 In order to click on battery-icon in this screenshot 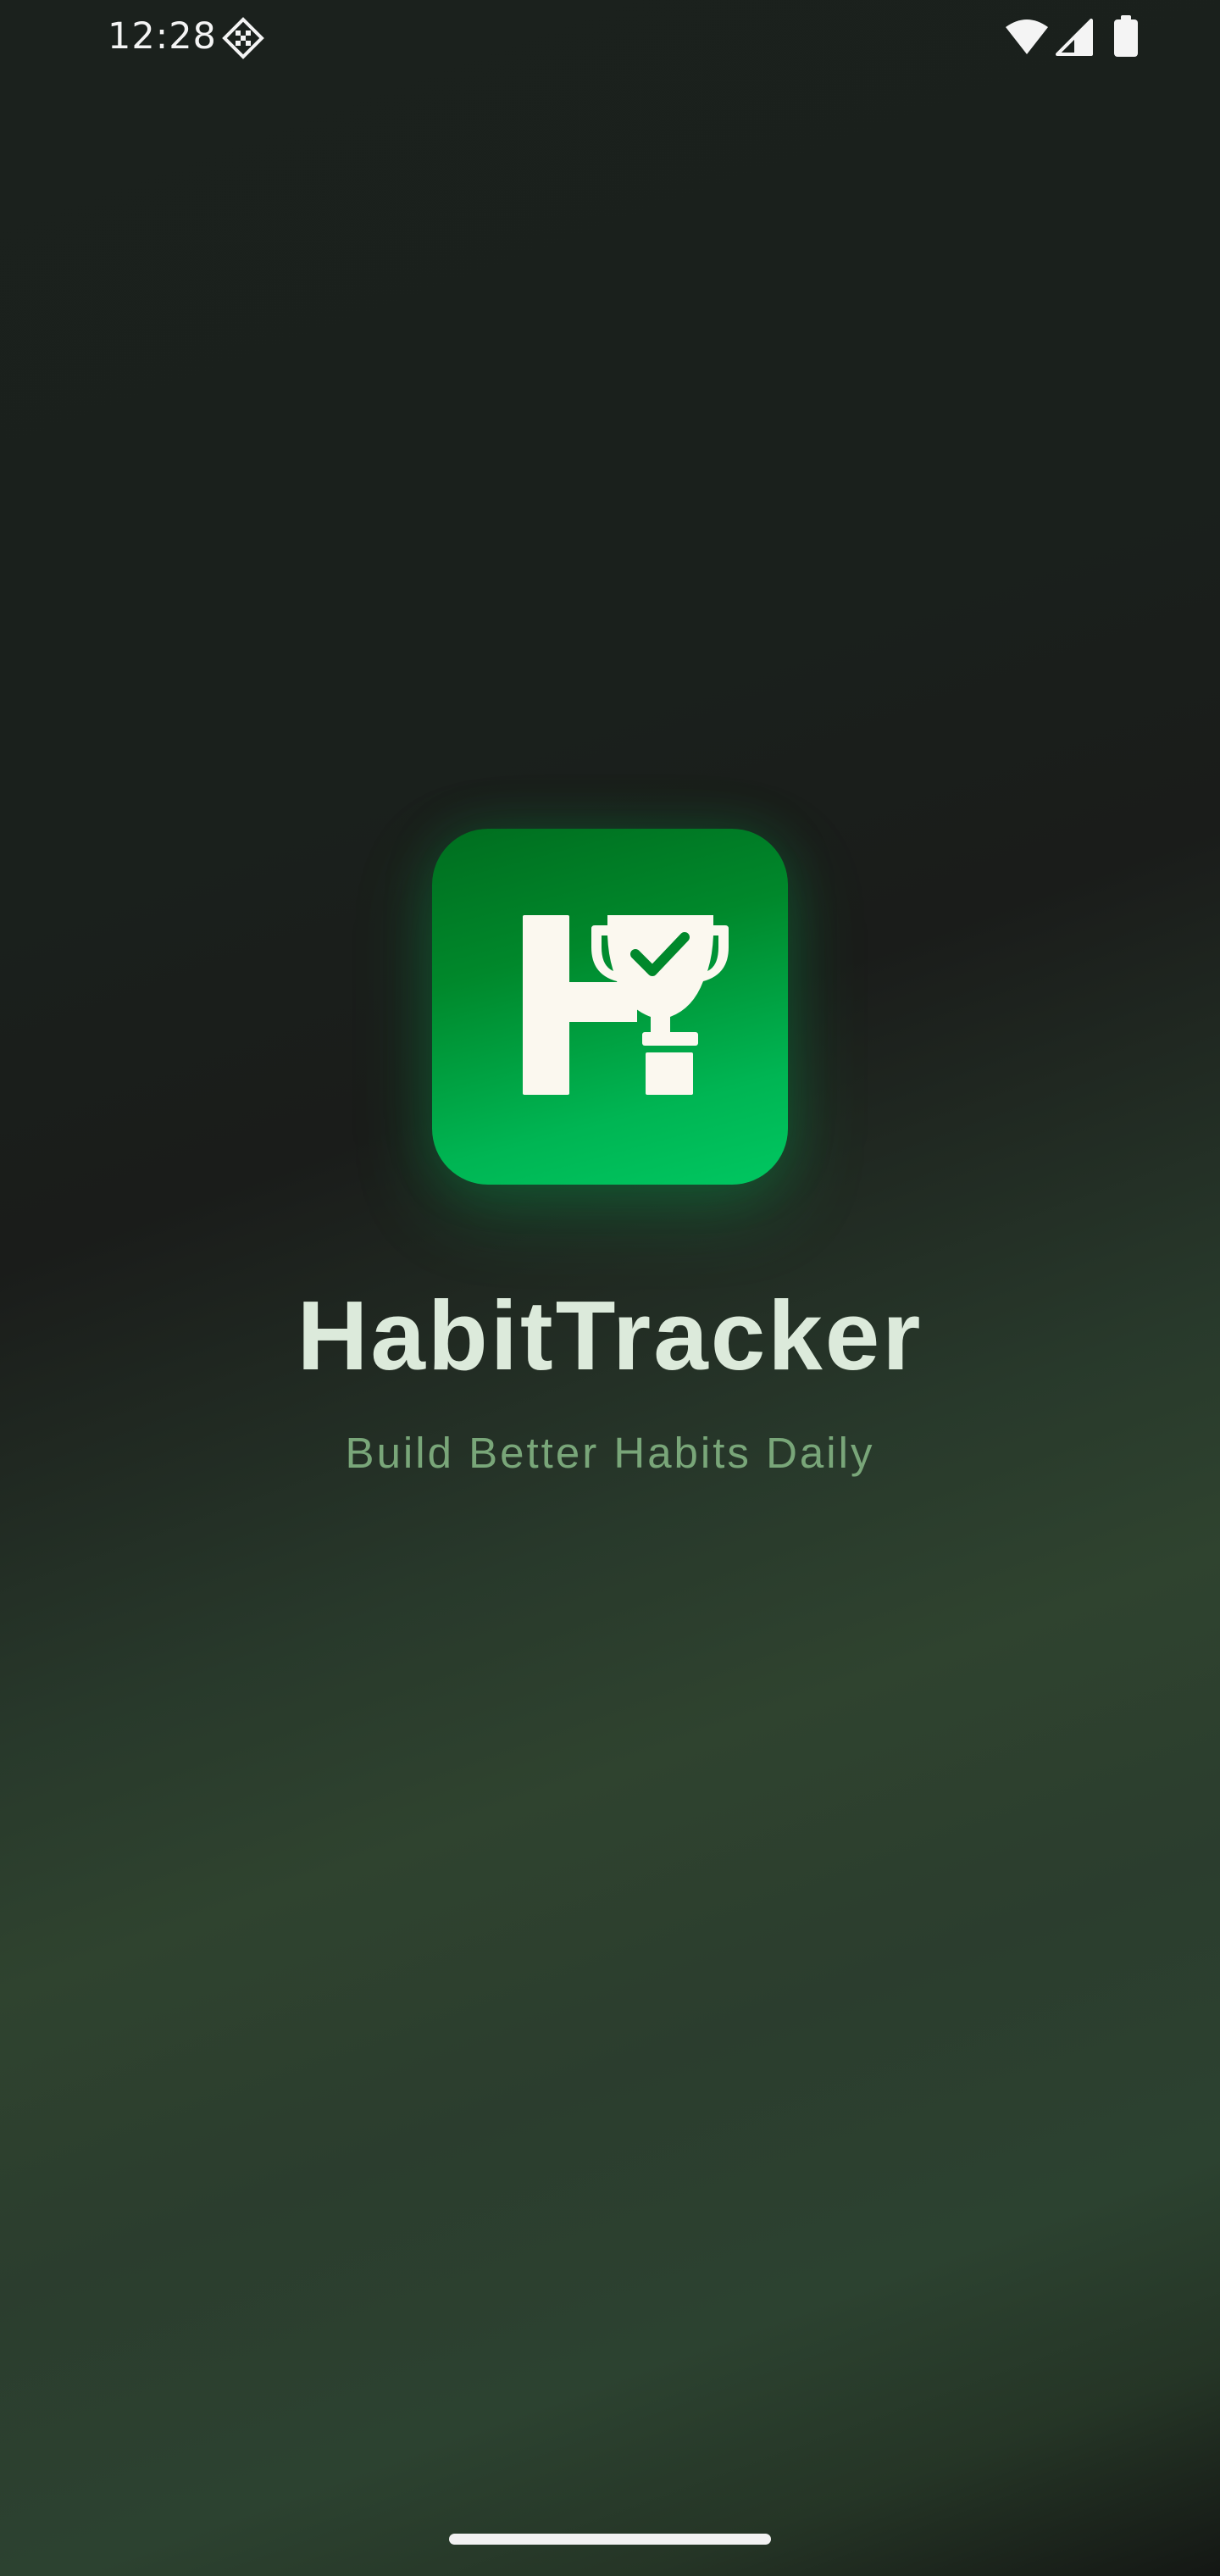, I will do `click(1126, 36)`.